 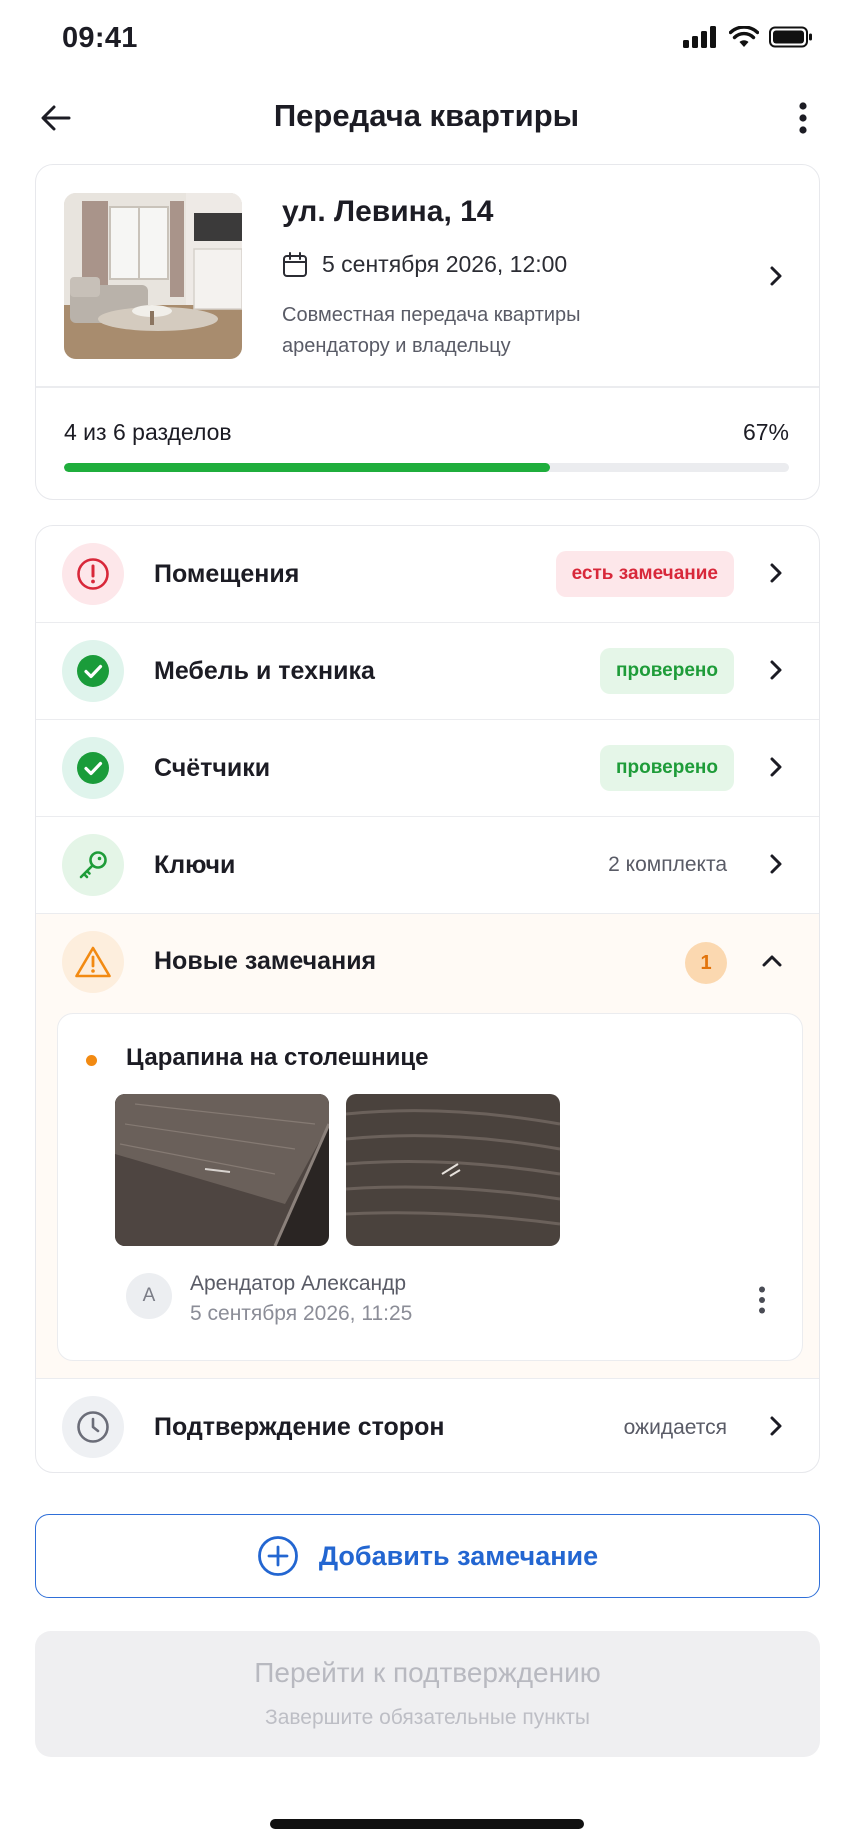 What do you see at coordinates (265, 961) in the screenshot?
I see `new-issues-label: Новые замечания` at bounding box center [265, 961].